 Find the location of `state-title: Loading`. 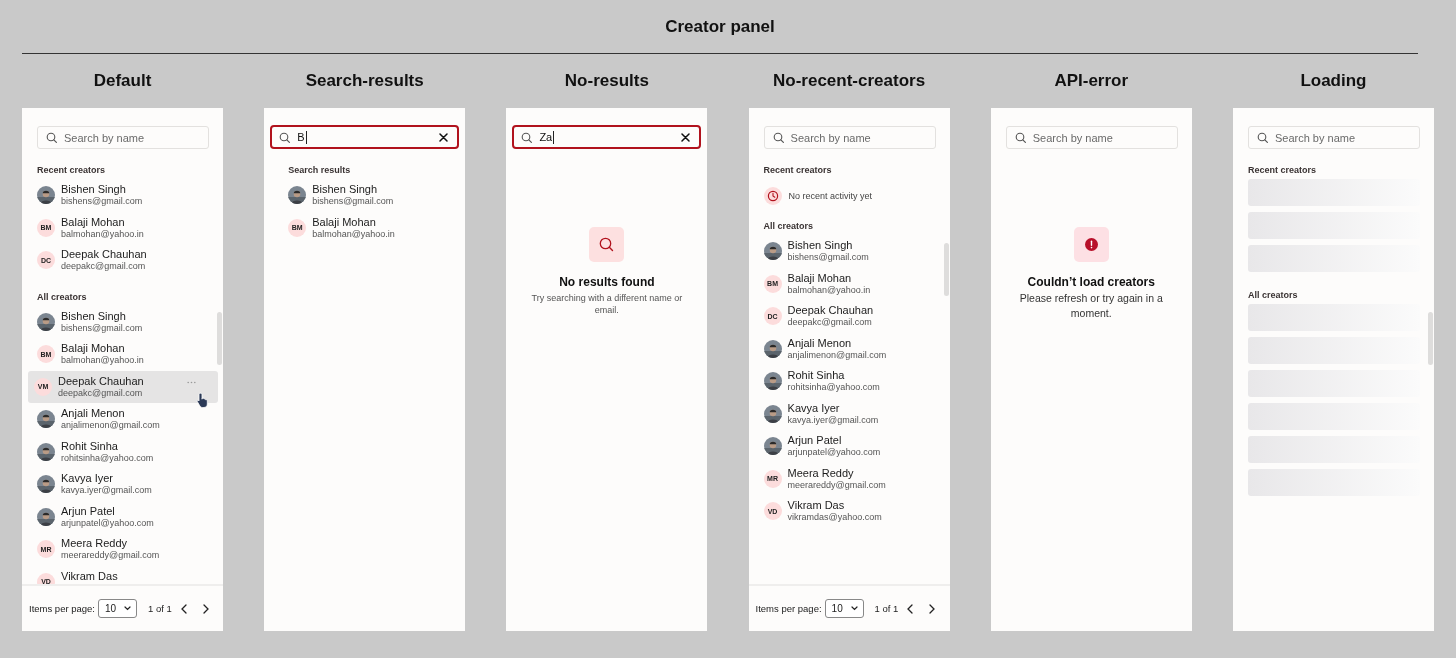

state-title: Loading is located at coordinates (1333, 81).